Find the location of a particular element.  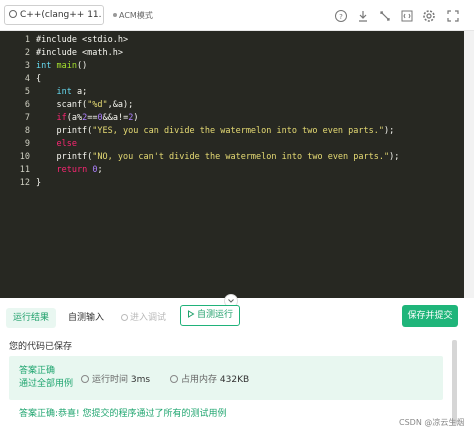

code-text: return 0; is located at coordinates (79, 170).